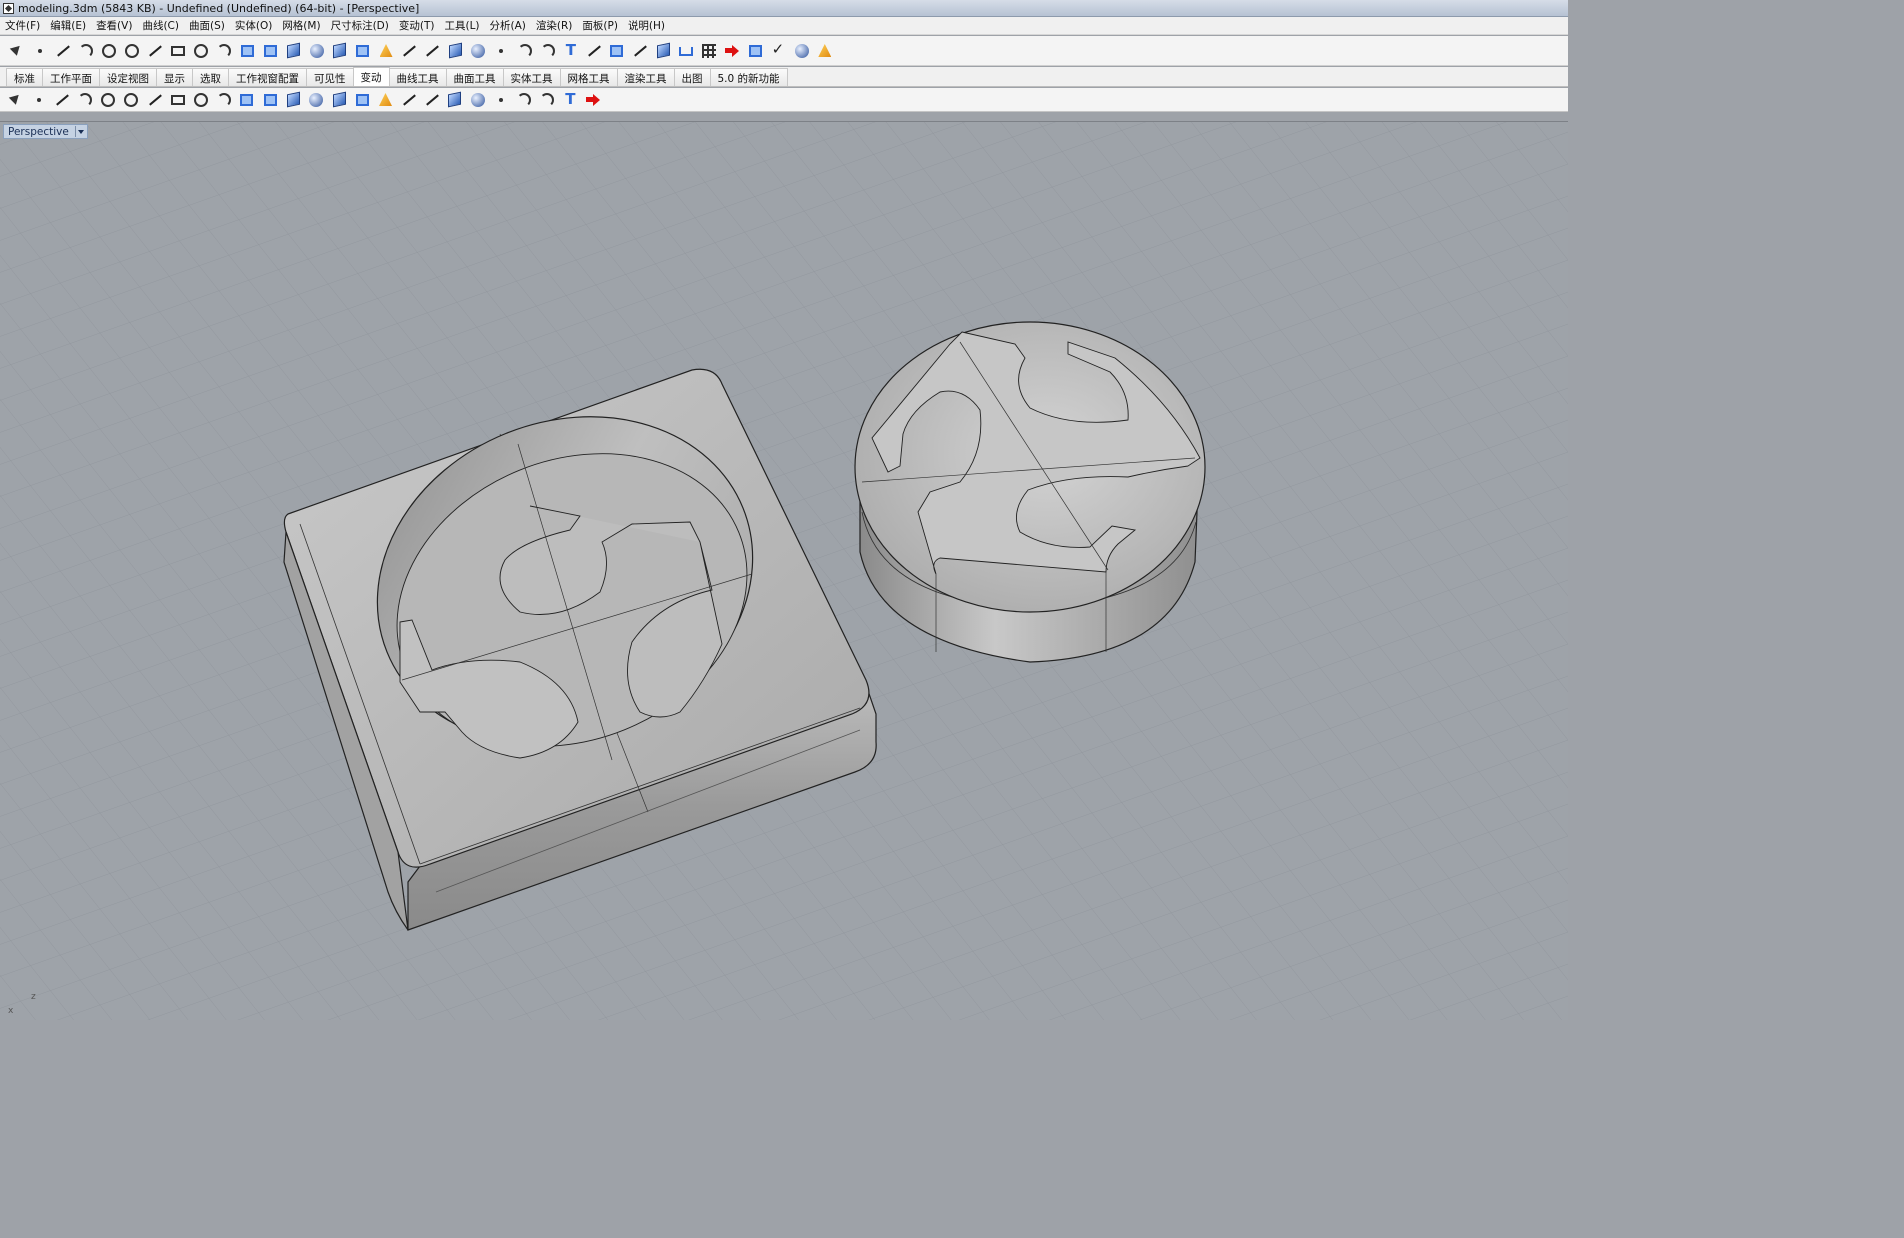  I want to click on tab-0: 标准, so click(24, 77).